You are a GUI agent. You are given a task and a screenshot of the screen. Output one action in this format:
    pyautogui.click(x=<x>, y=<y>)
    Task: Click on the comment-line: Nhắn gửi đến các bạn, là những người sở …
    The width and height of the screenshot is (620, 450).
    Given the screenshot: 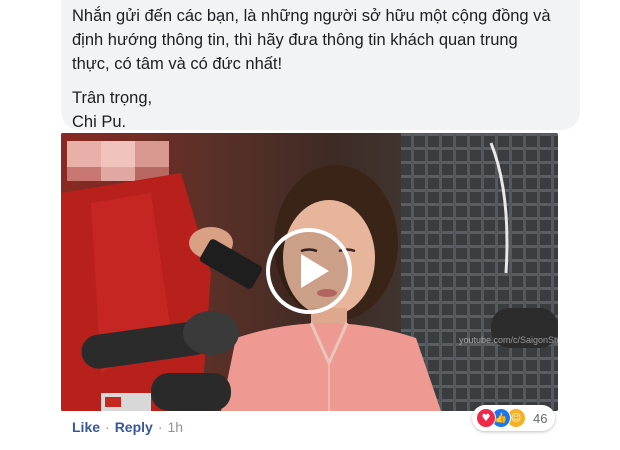 What is the action you would take?
    pyautogui.click(x=311, y=16)
    